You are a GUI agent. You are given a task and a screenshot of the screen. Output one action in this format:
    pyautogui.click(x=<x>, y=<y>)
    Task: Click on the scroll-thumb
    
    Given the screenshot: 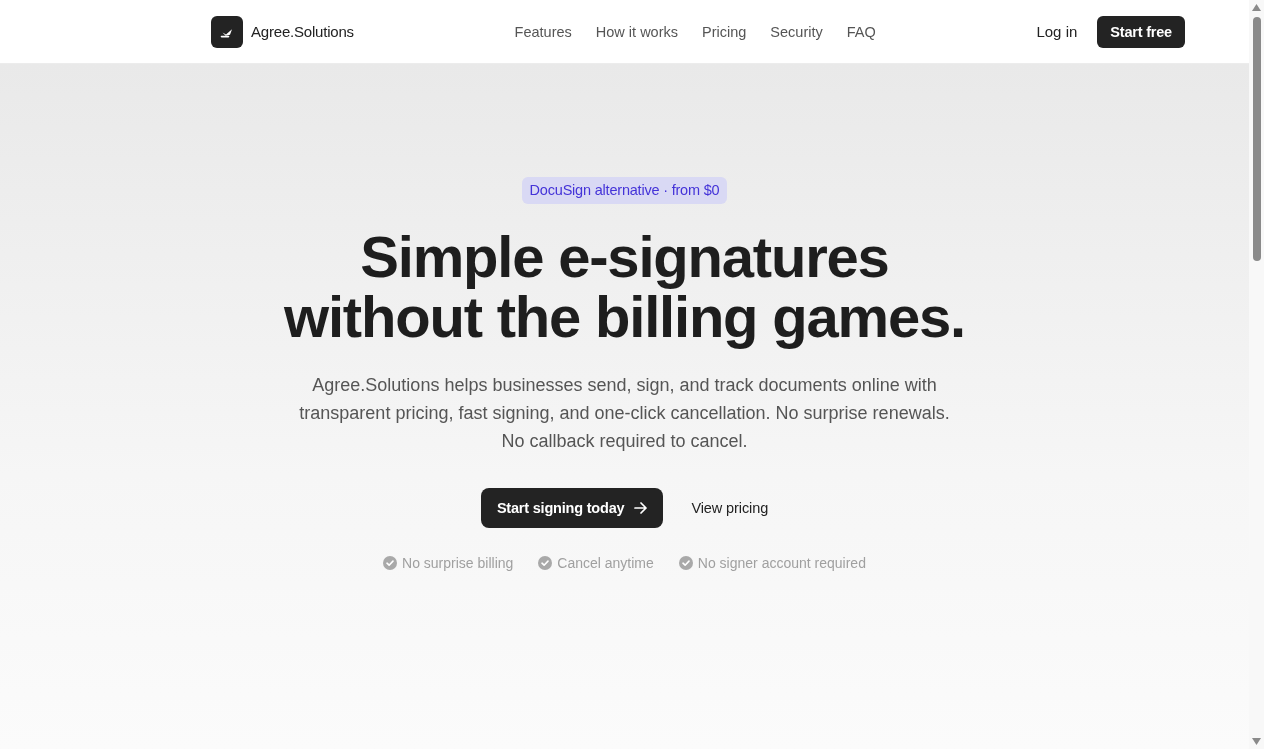 What is the action you would take?
    pyautogui.click(x=1256, y=139)
    